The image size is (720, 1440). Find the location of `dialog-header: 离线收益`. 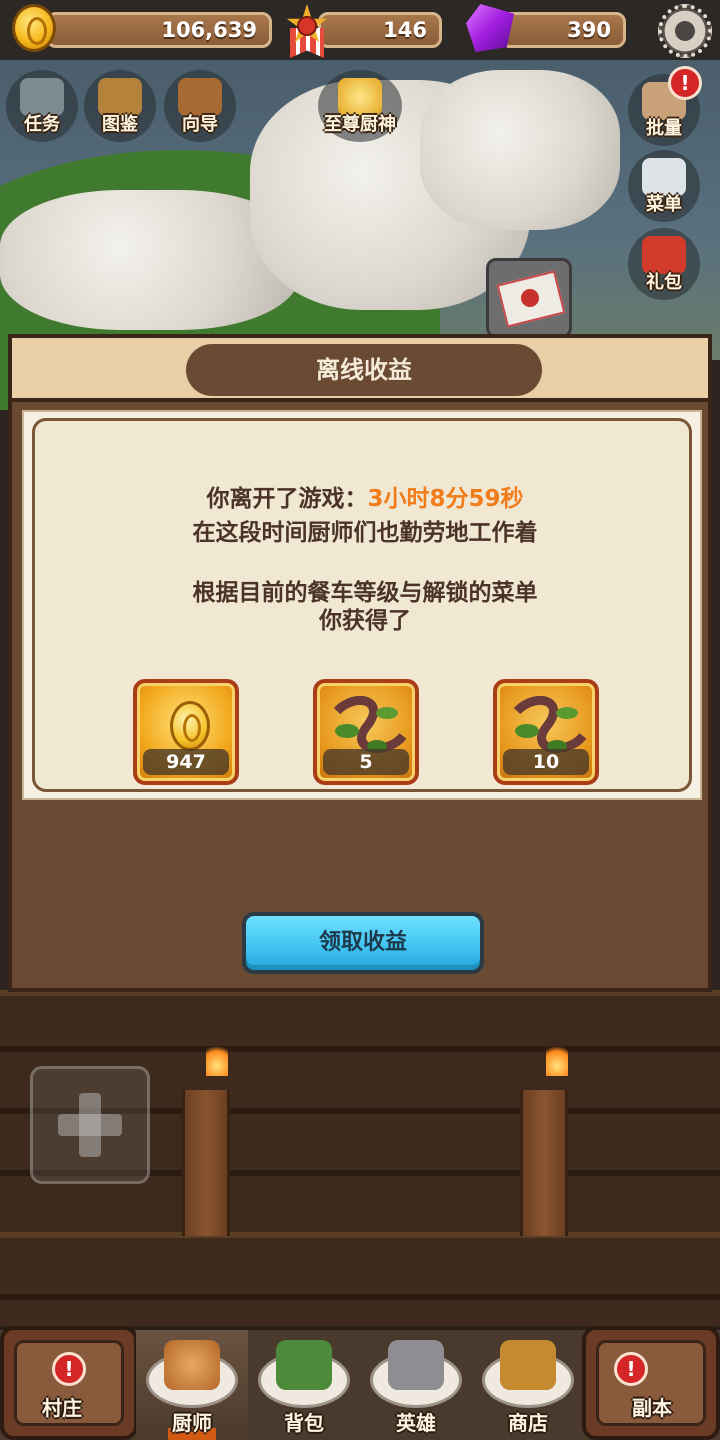

dialog-header: 离线收益 is located at coordinates (360, 370).